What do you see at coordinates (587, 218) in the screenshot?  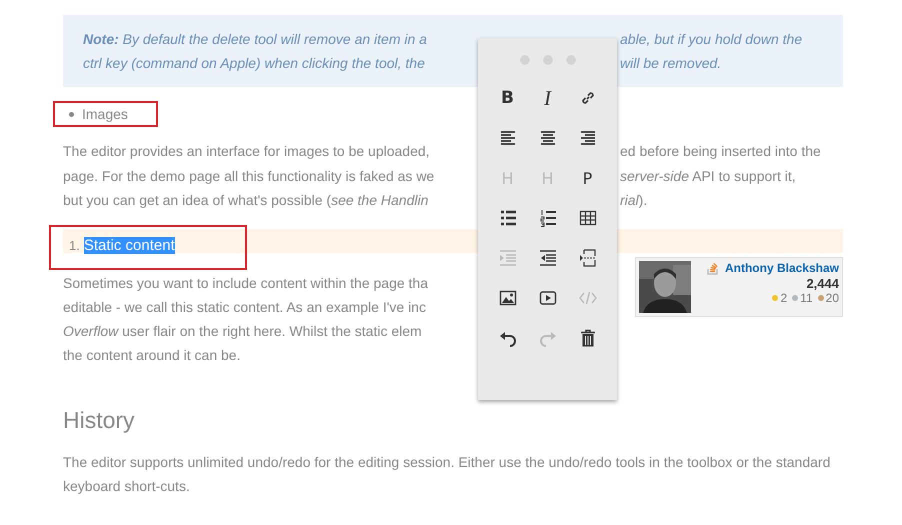 I see `table-icon` at bounding box center [587, 218].